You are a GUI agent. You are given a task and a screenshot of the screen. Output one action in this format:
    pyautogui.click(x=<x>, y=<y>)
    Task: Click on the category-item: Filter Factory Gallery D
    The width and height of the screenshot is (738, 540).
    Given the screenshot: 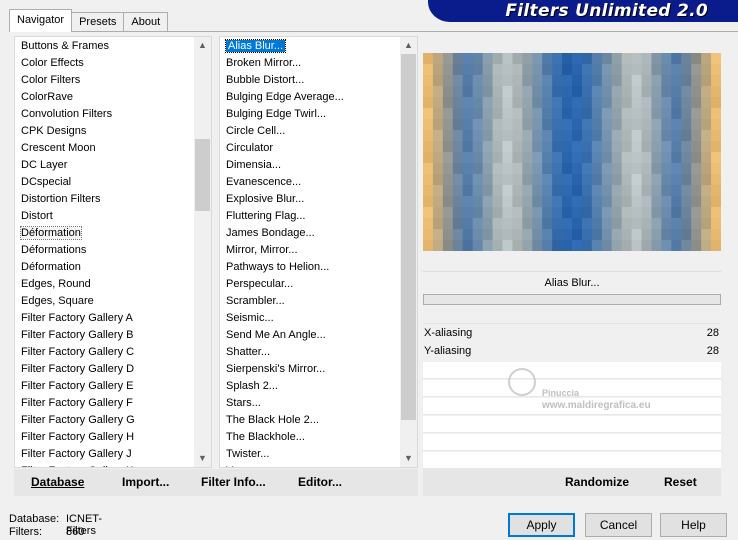 What is the action you would take?
    pyautogui.click(x=74, y=369)
    